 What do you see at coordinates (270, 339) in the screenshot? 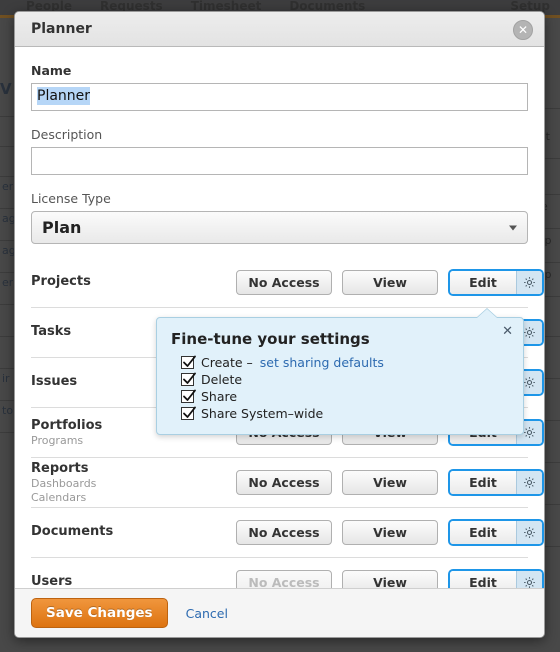
I see `popover-title: Fine-tune your settings` at bounding box center [270, 339].